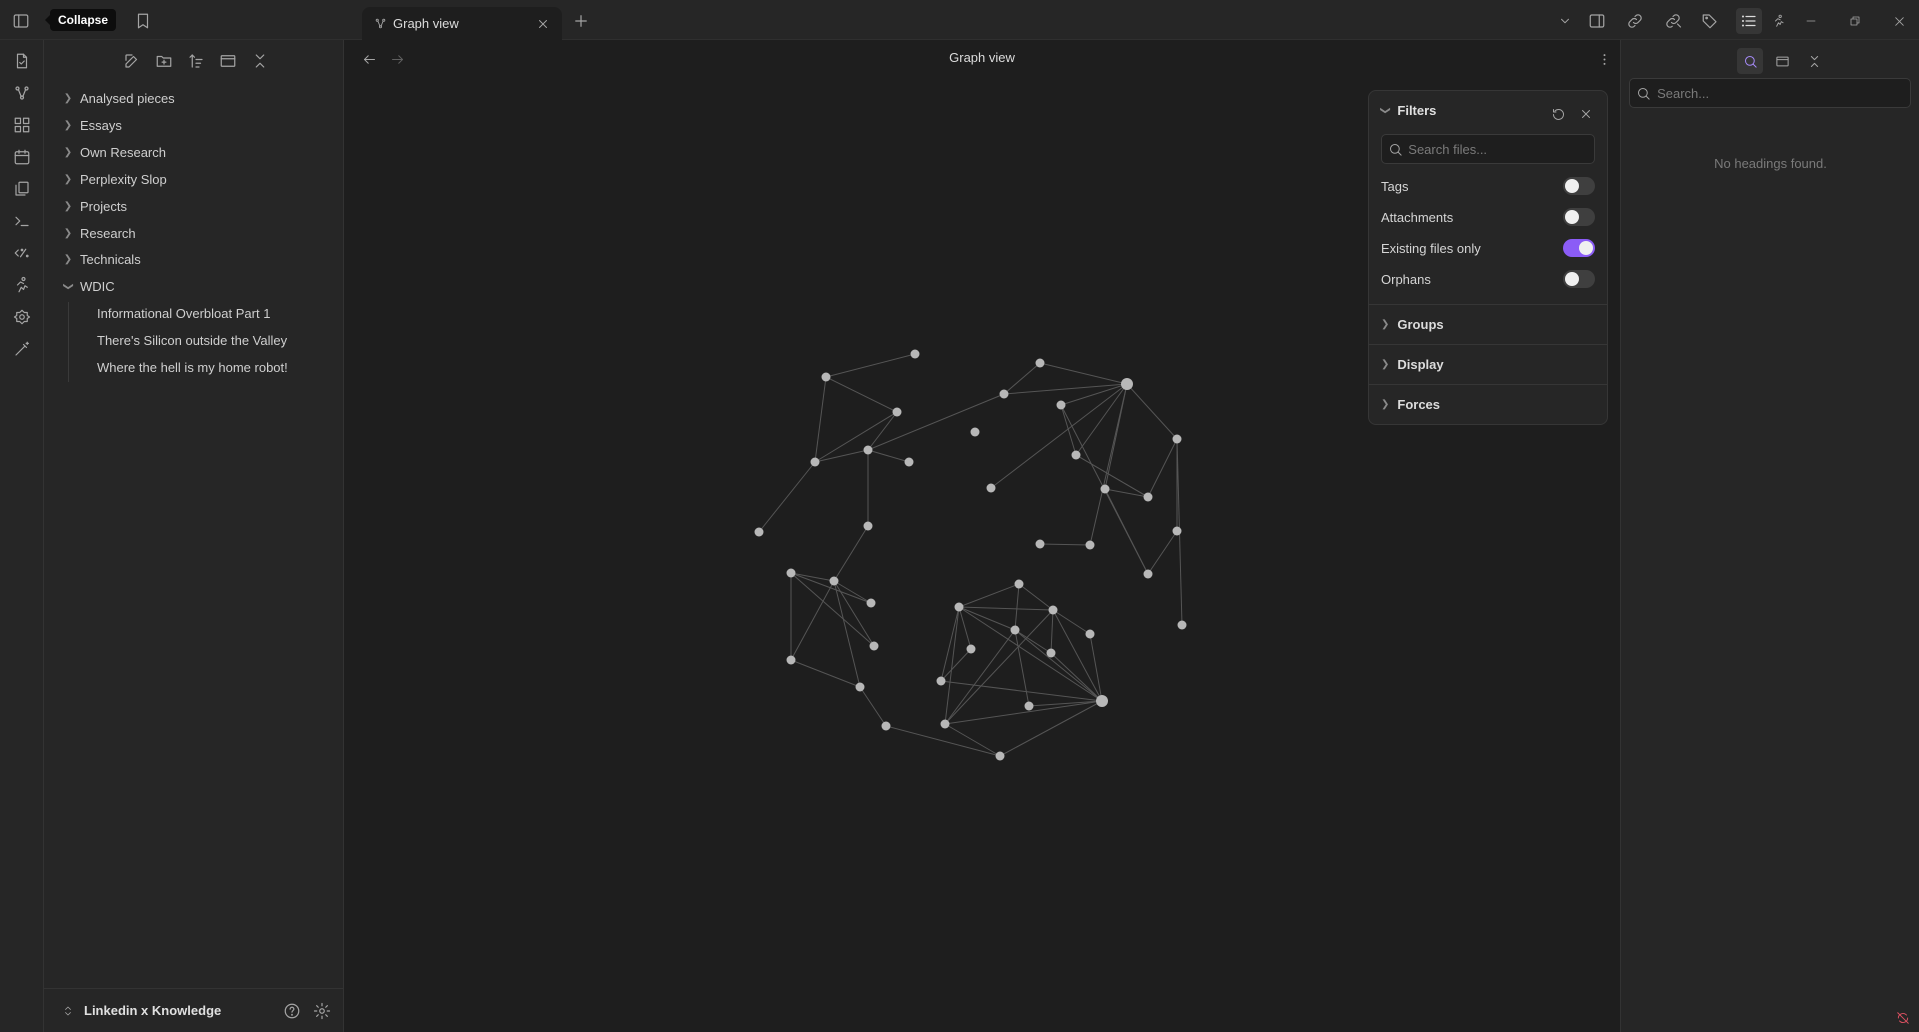  I want to click on groups-section: ❯ Groups, so click(1488, 324).